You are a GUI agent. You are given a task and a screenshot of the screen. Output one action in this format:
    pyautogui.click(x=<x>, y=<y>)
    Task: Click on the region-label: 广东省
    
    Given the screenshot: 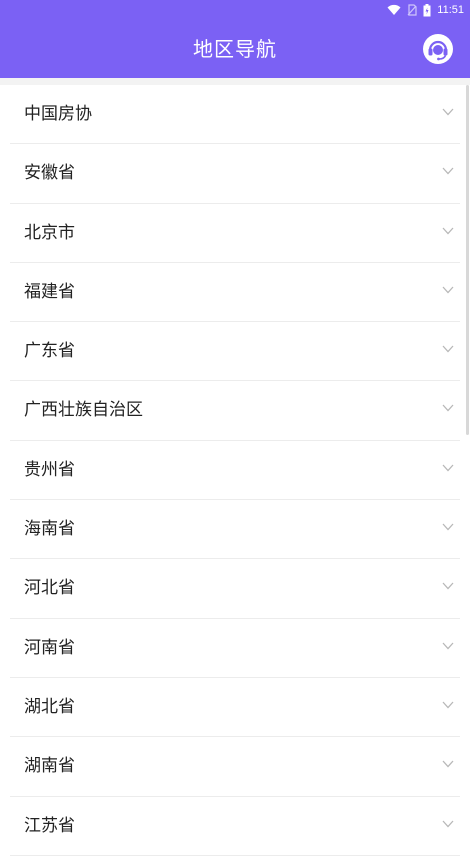 What is the action you would take?
    pyautogui.click(x=49, y=351)
    